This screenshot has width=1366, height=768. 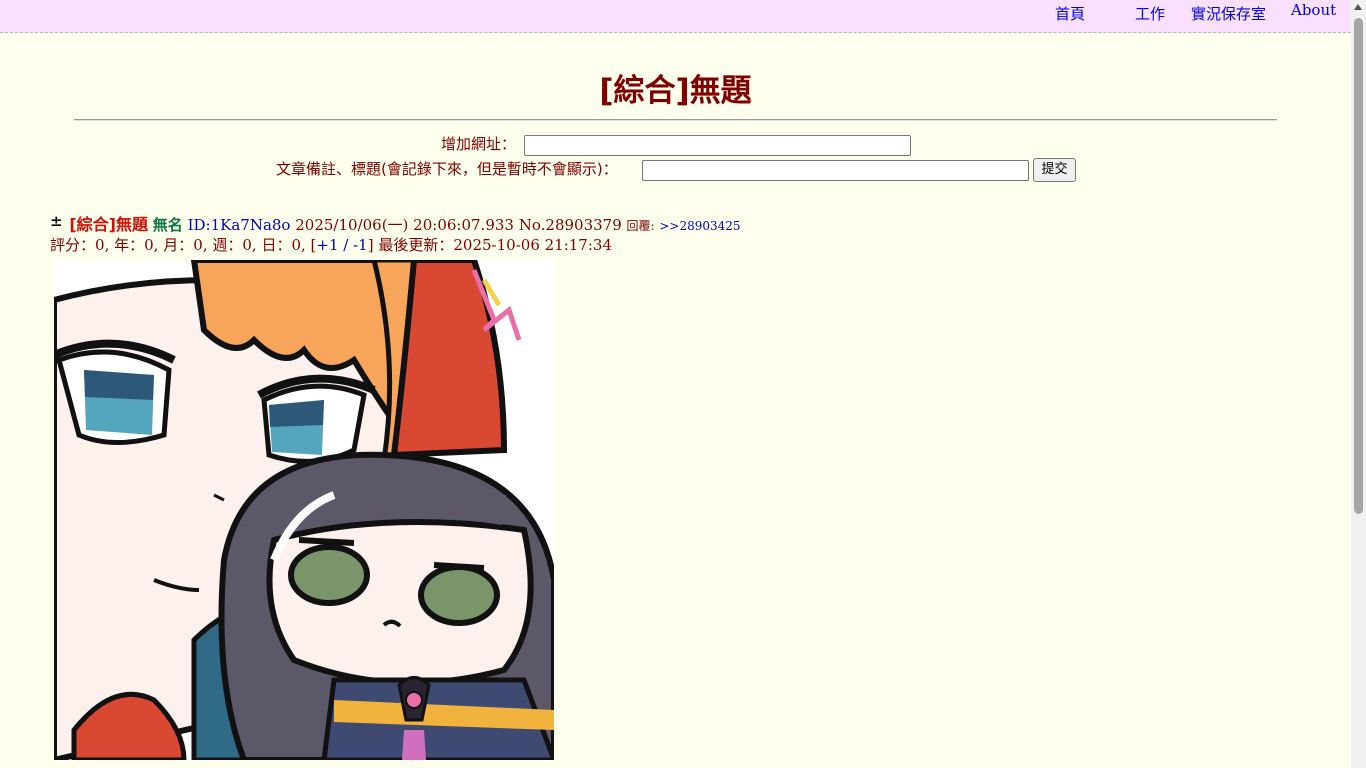 What do you see at coordinates (178, 245) in the screenshot?
I see `month-label: 月：` at bounding box center [178, 245].